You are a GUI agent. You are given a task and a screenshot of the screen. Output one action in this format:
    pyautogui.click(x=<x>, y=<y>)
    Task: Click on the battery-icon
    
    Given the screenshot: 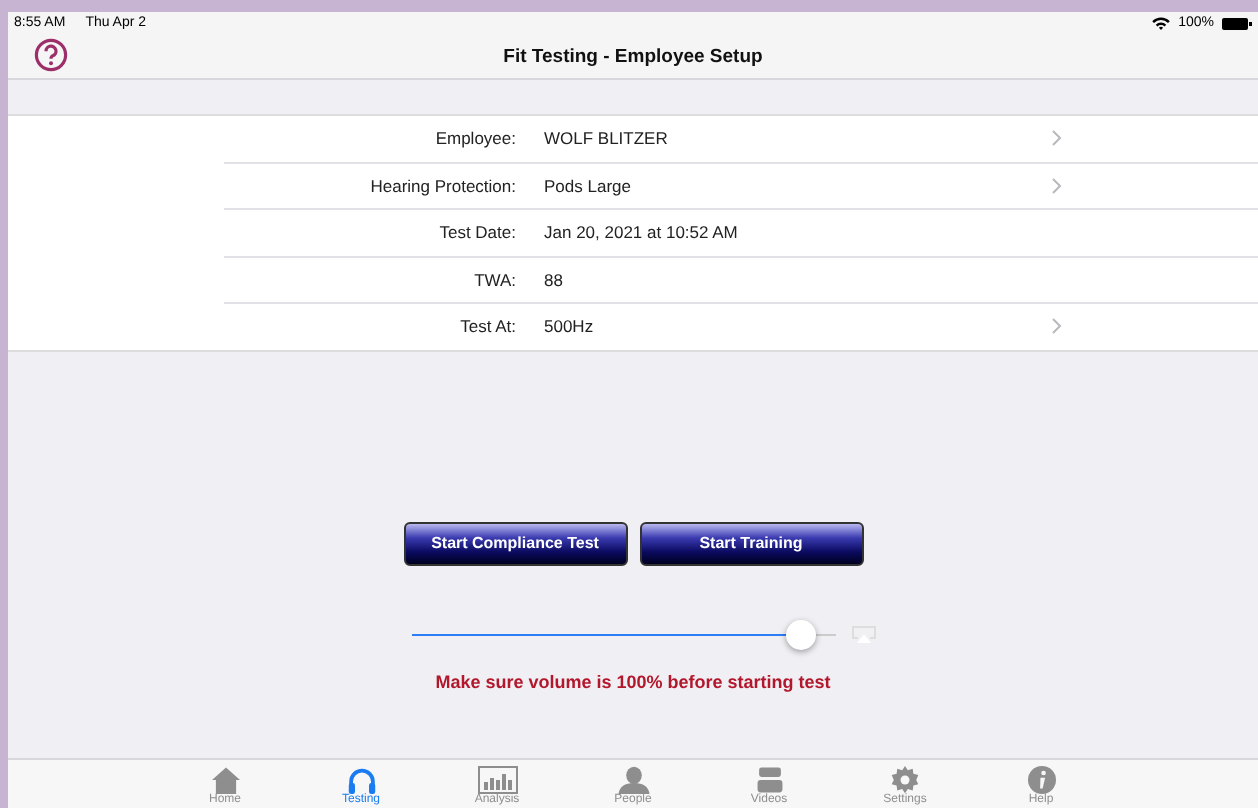 What is the action you would take?
    pyautogui.click(x=1237, y=23)
    